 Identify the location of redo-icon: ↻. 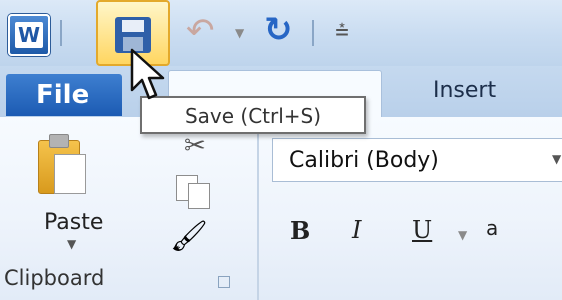
(278, 30).